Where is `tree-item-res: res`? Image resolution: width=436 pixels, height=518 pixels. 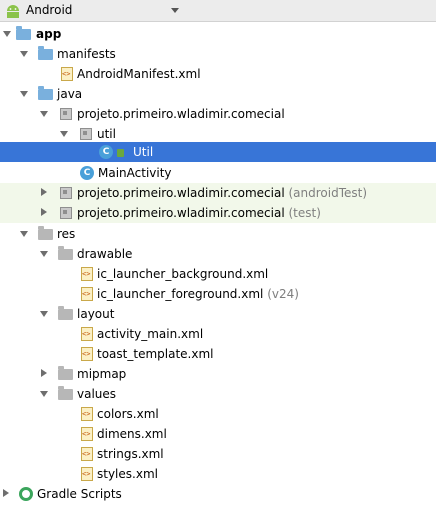 tree-item-res: res is located at coordinates (218, 234).